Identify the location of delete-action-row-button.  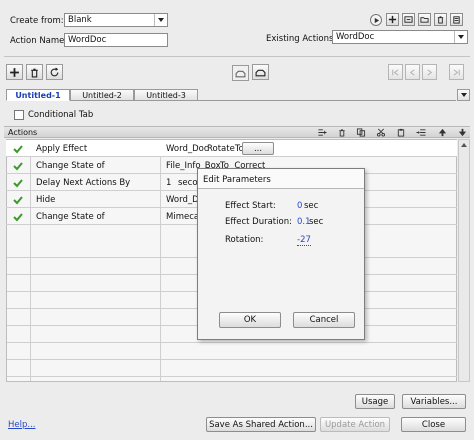
(342, 132).